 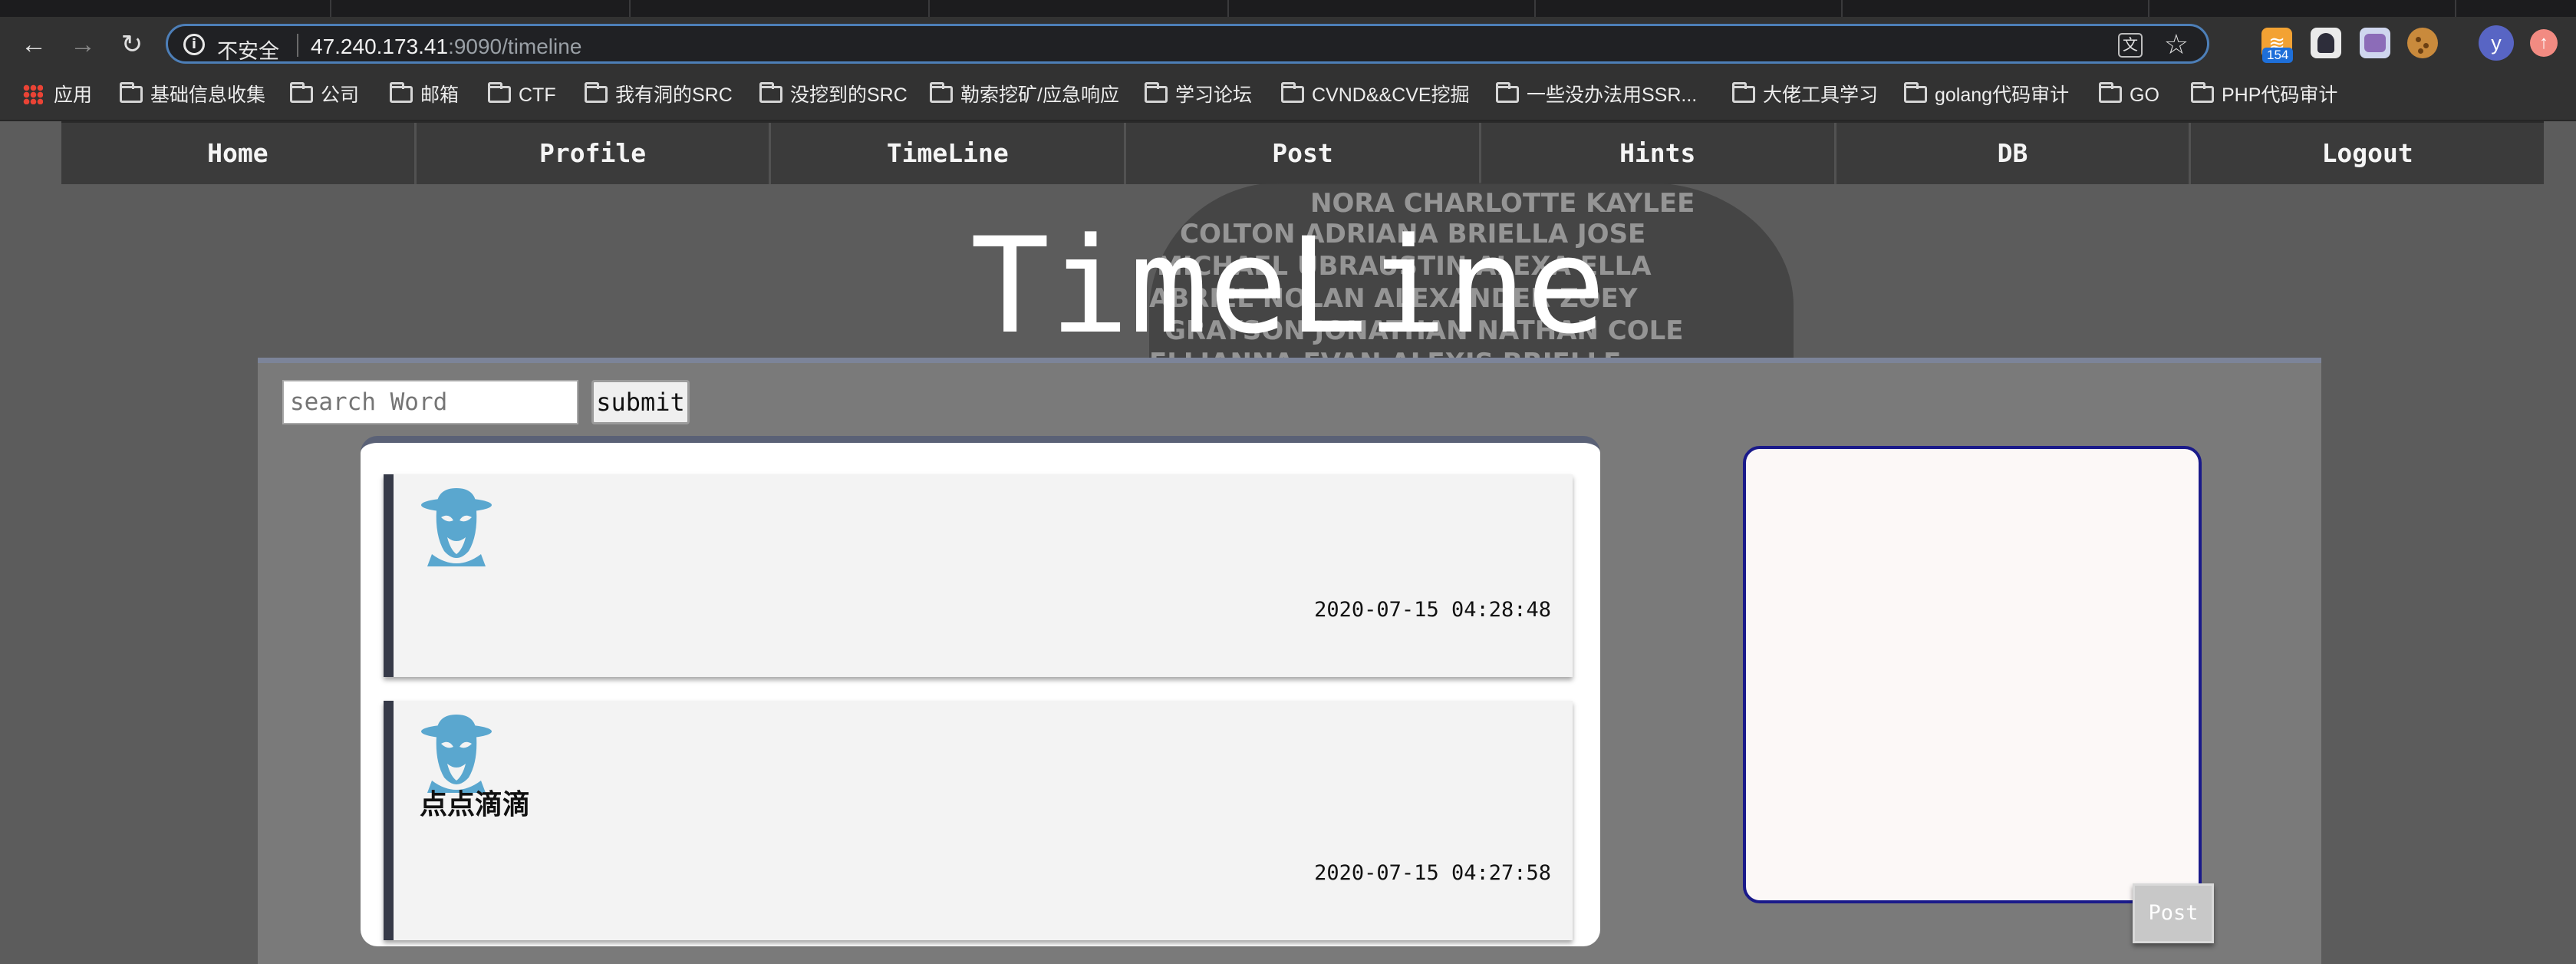 What do you see at coordinates (324, 95) in the screenshot?
I see `bookmark-folder: 公司` at bounding box center [324, 95].